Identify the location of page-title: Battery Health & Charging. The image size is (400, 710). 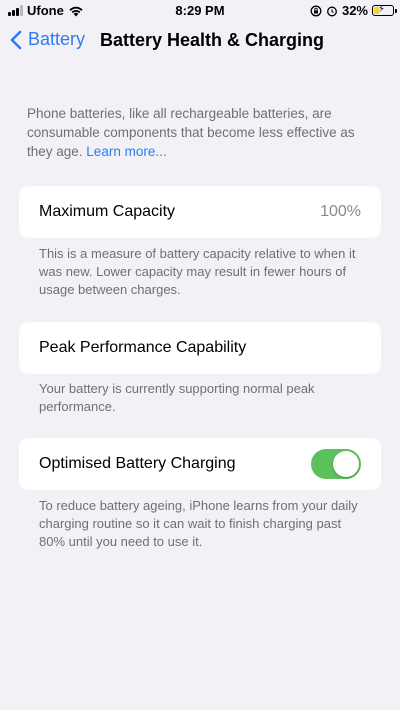
(212, 40).